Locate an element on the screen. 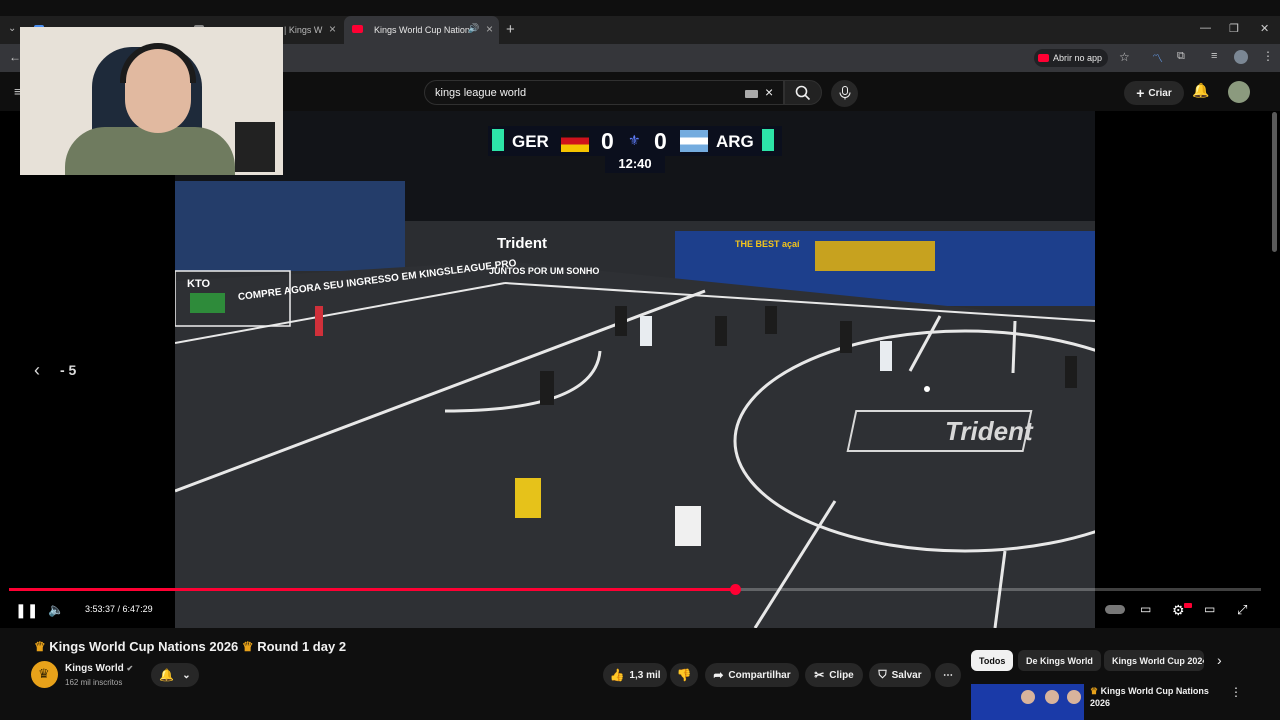 This screenshot has width=1280, height=720. search-button is located at coordinates (803, 92).